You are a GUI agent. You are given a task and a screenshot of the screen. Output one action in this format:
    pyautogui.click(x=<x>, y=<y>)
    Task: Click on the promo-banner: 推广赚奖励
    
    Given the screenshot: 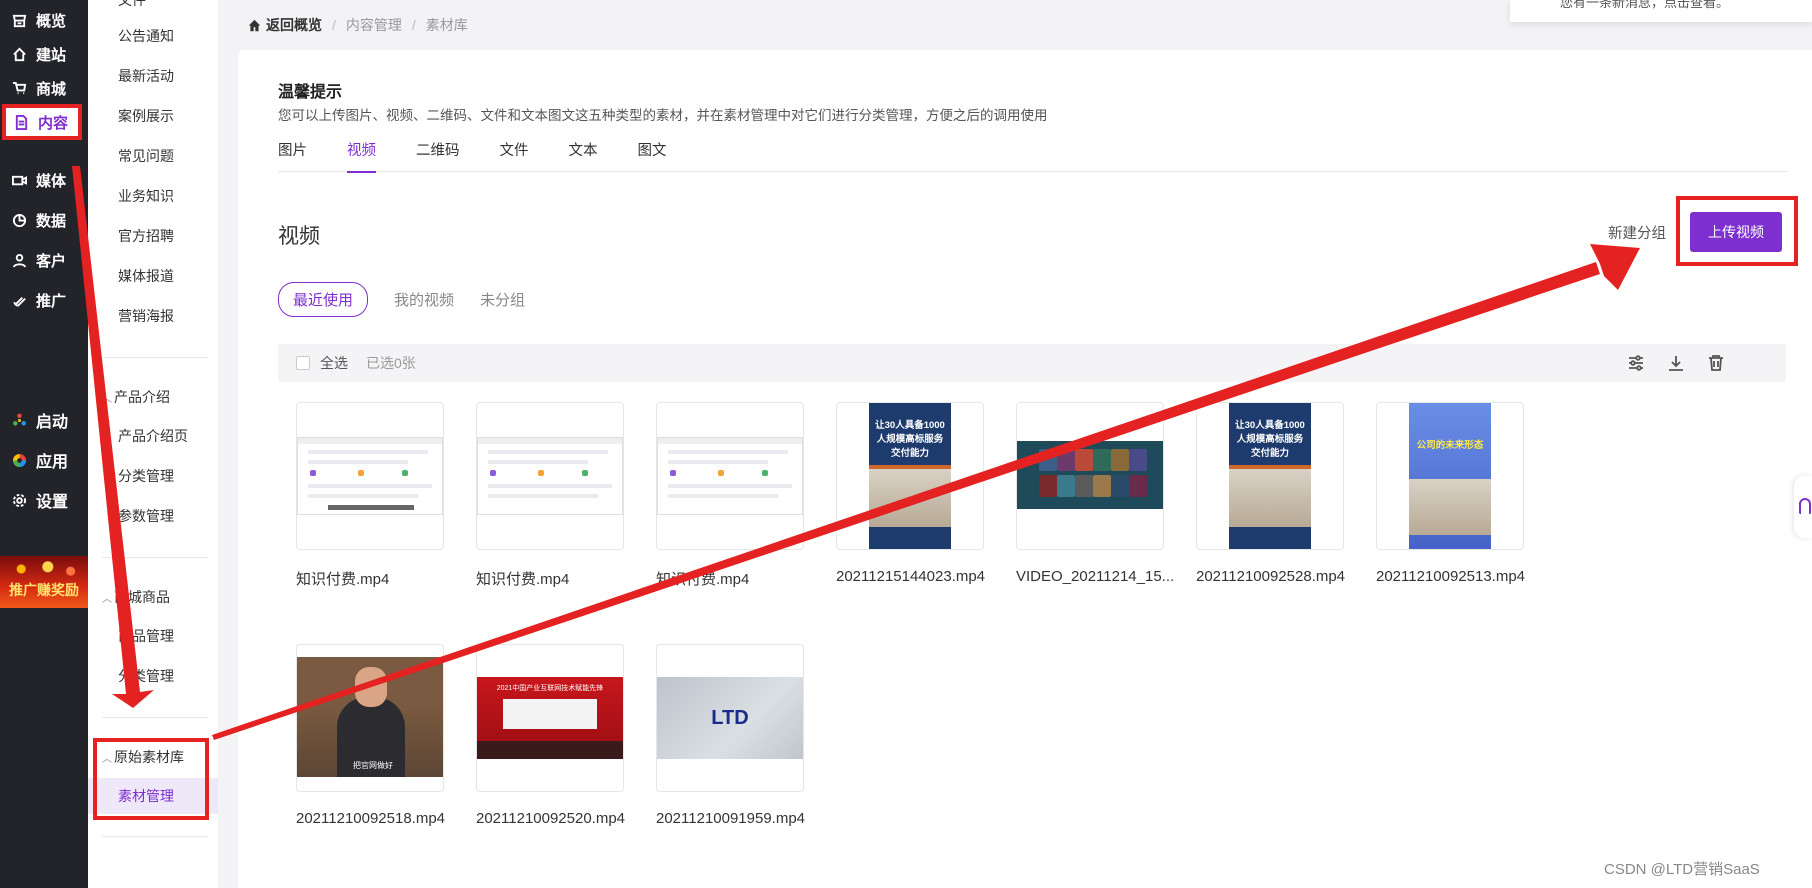 What is the action you would take?
    pyautogui.click(x=44, y=582)
    